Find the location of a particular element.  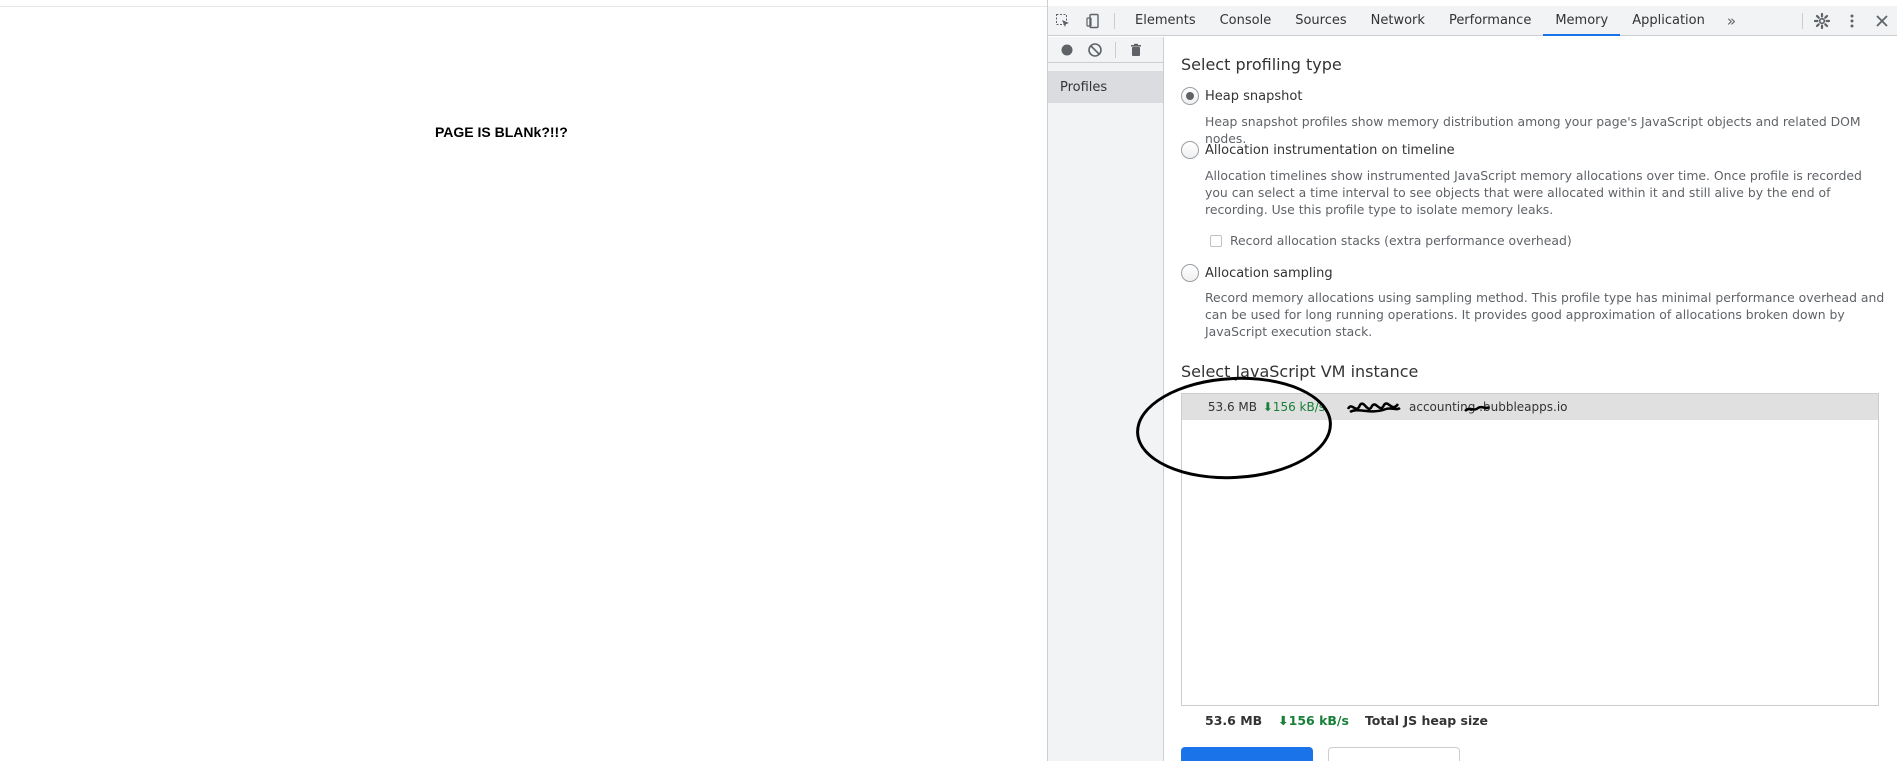

tab-application: Application is located at coordinates (1668, 20).